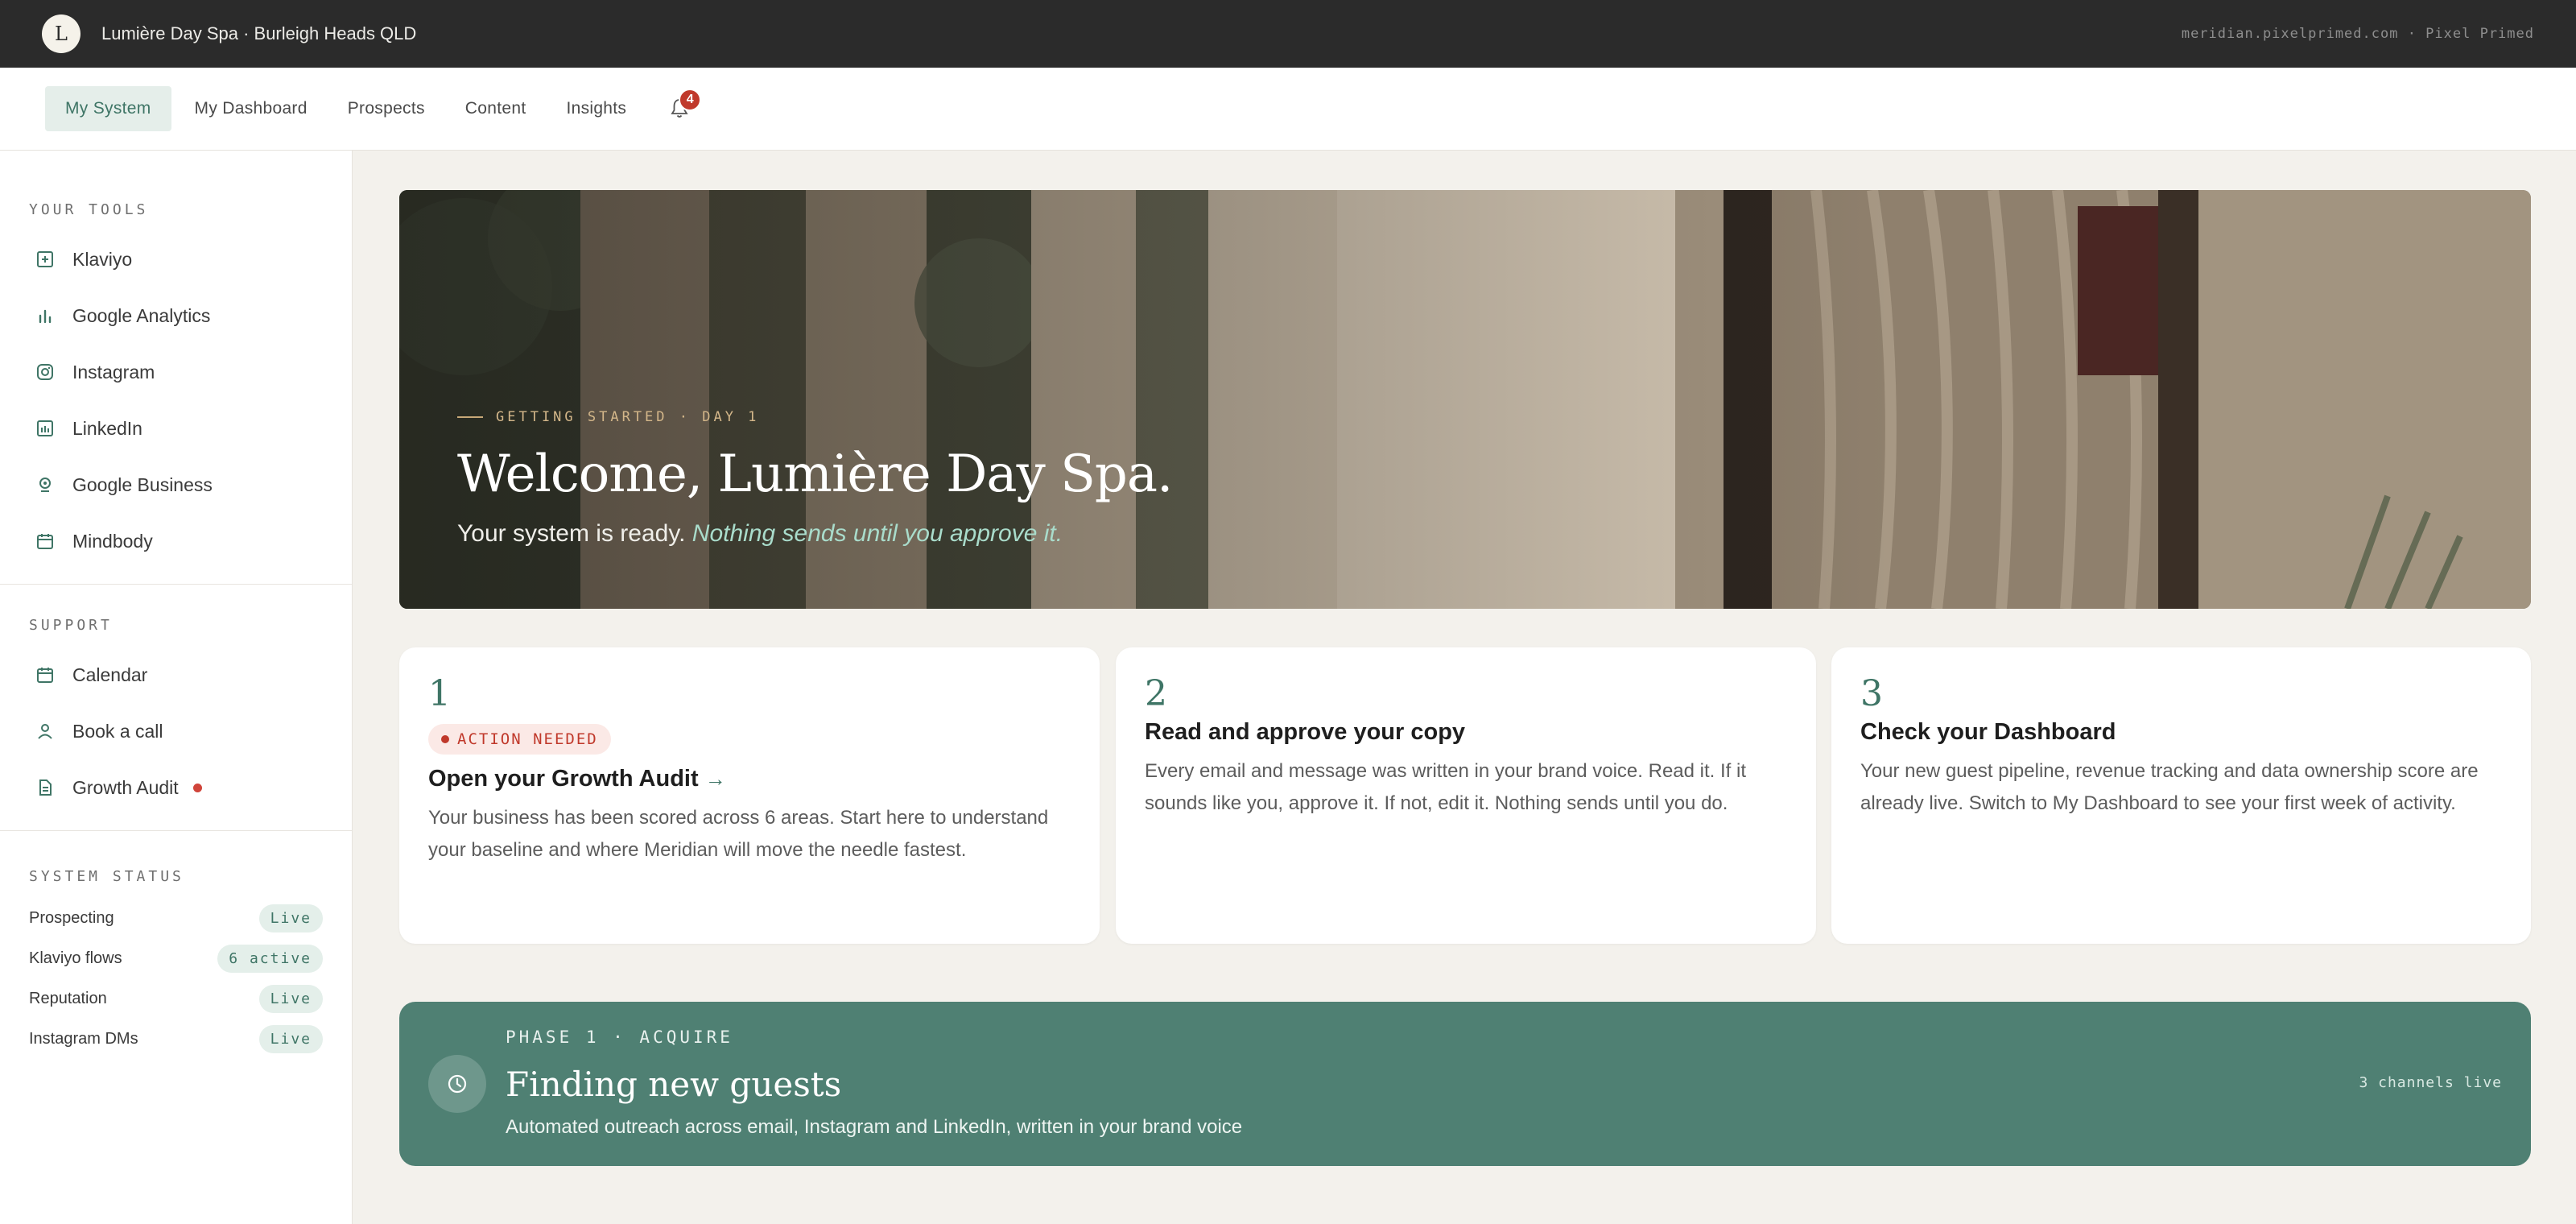 This screenshot has width=2576, height=1224. What do you see at coordinates (457, 1084) in the screenshot?
I see `clock-icon` at bounding box center [457, 1084].